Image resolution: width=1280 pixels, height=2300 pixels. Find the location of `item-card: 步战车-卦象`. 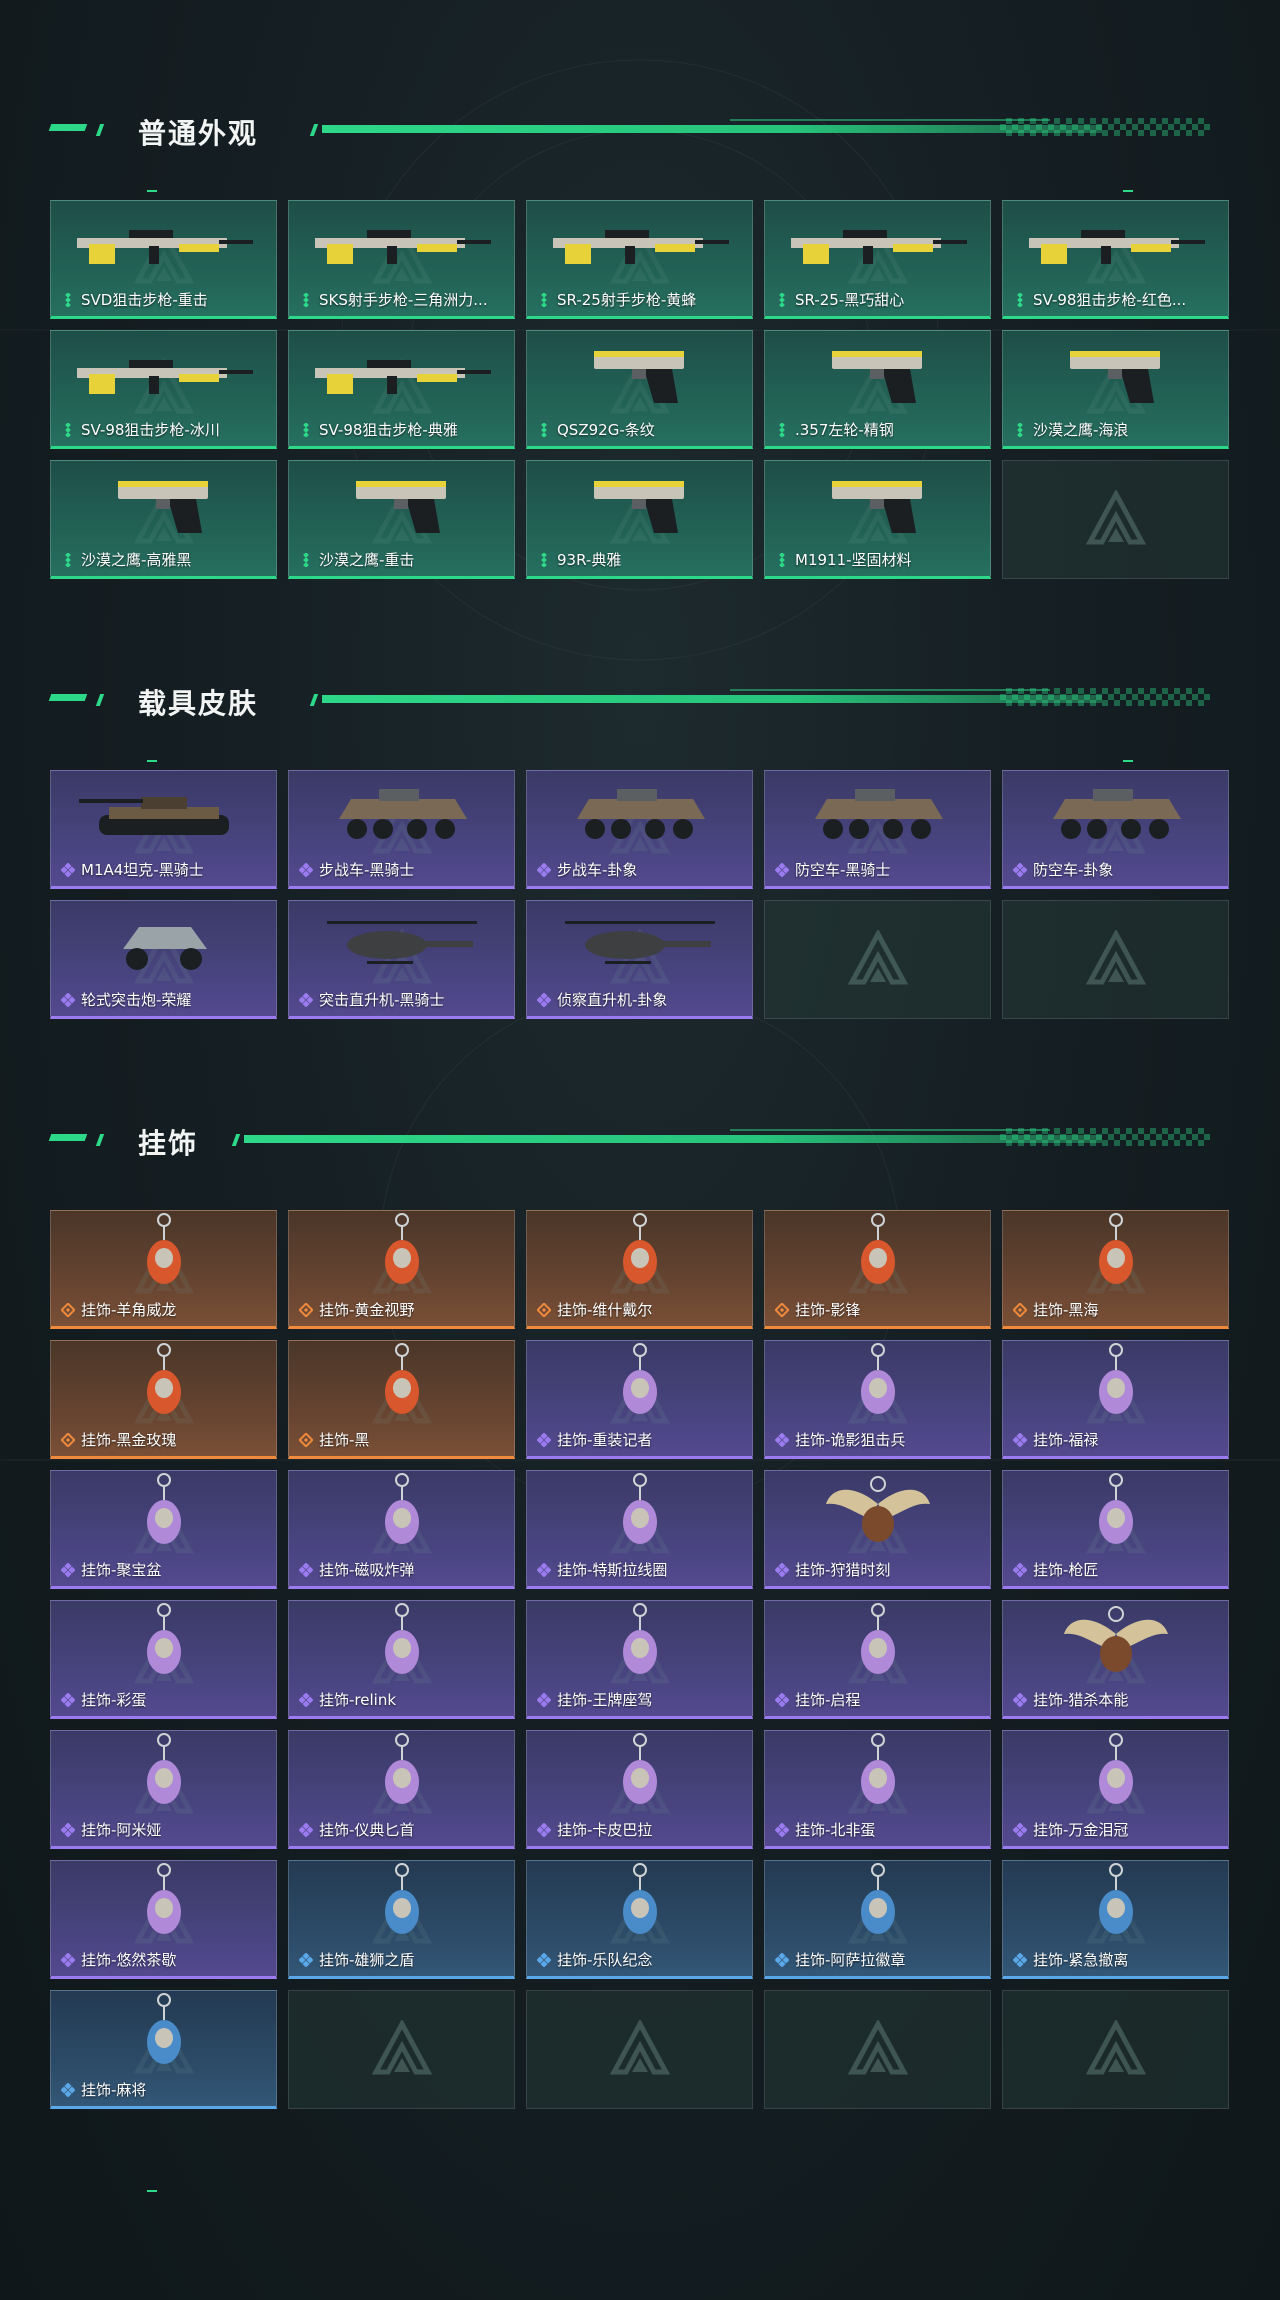

item-card: 步战车-卦象 is located at coordinates (639, 829).